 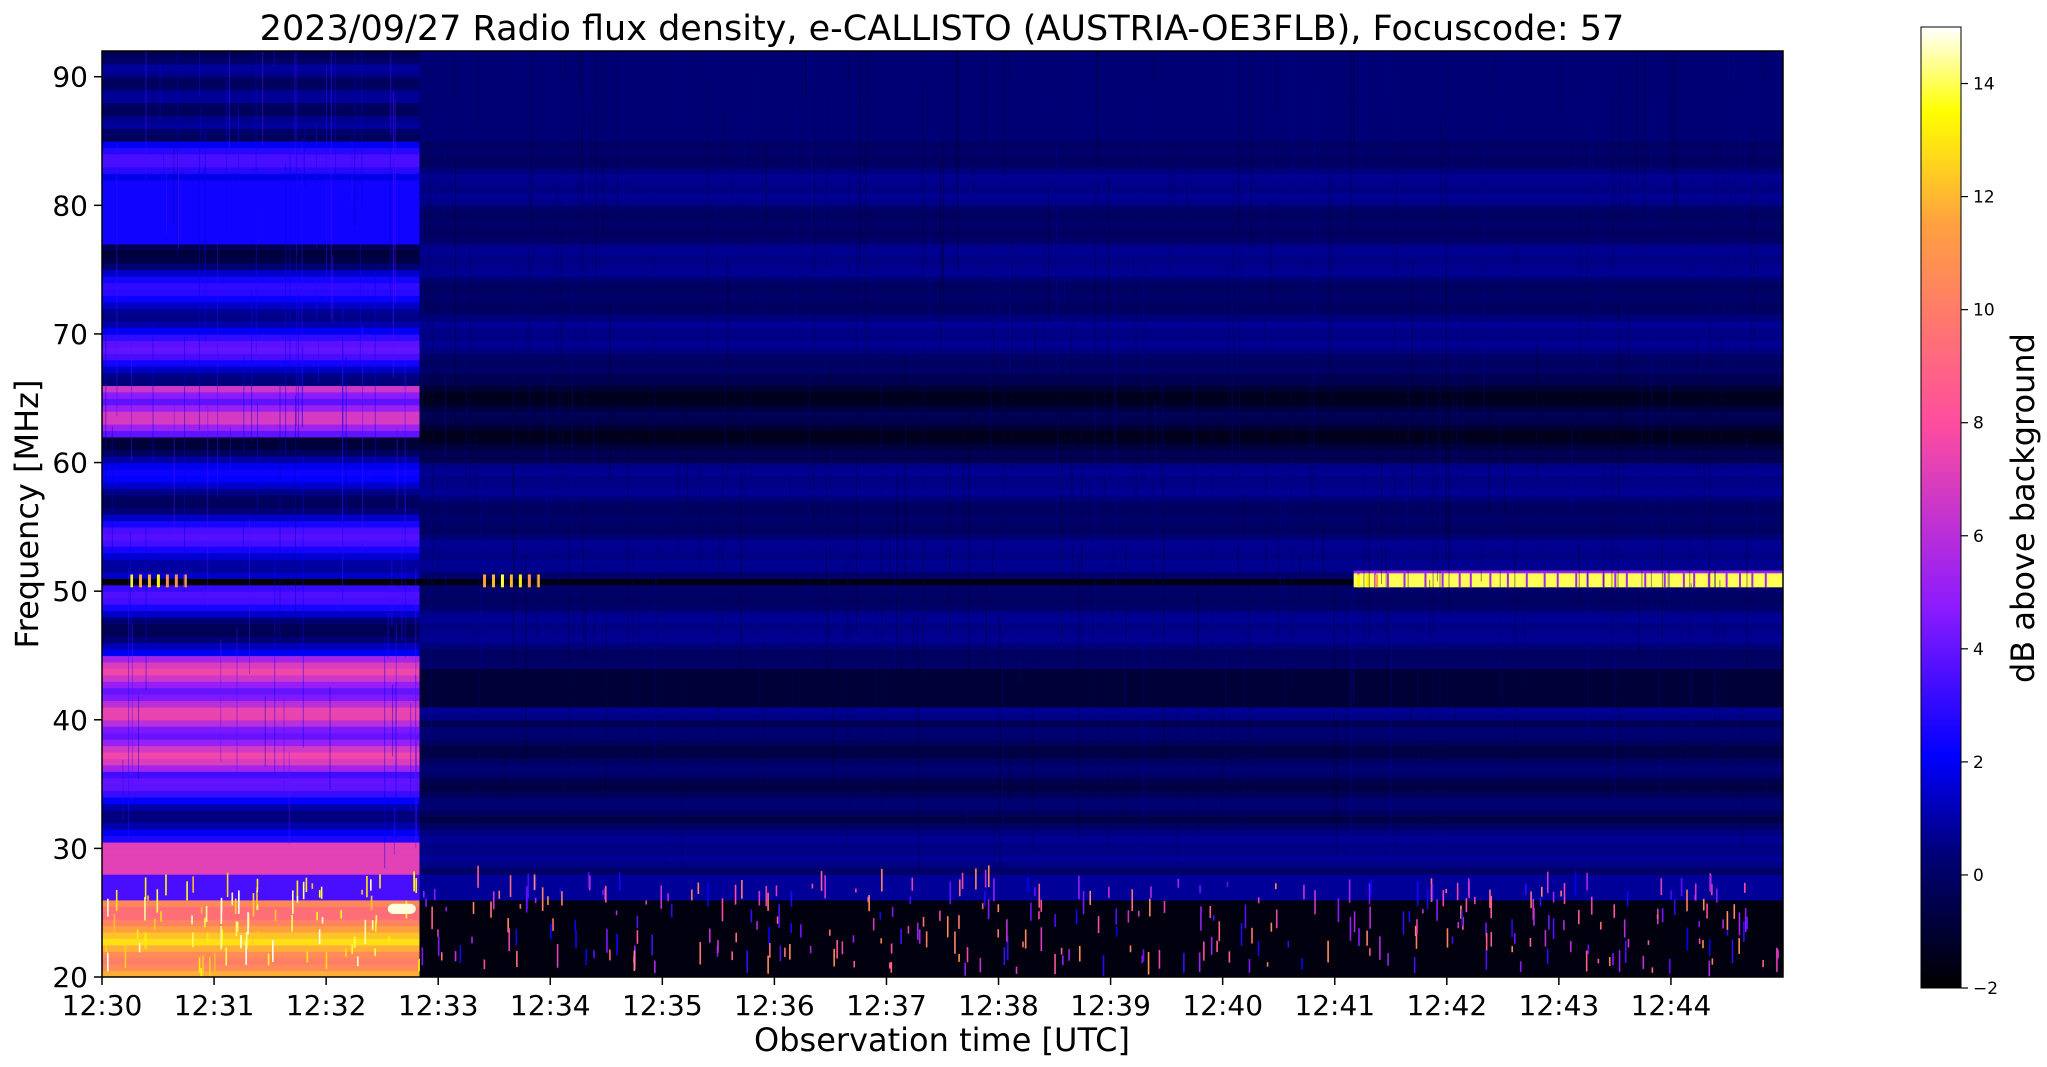 What do you see at coordinates (1664, 580) in the screenshot?
I see `interference-gap` at bounding box center [1664, 580].